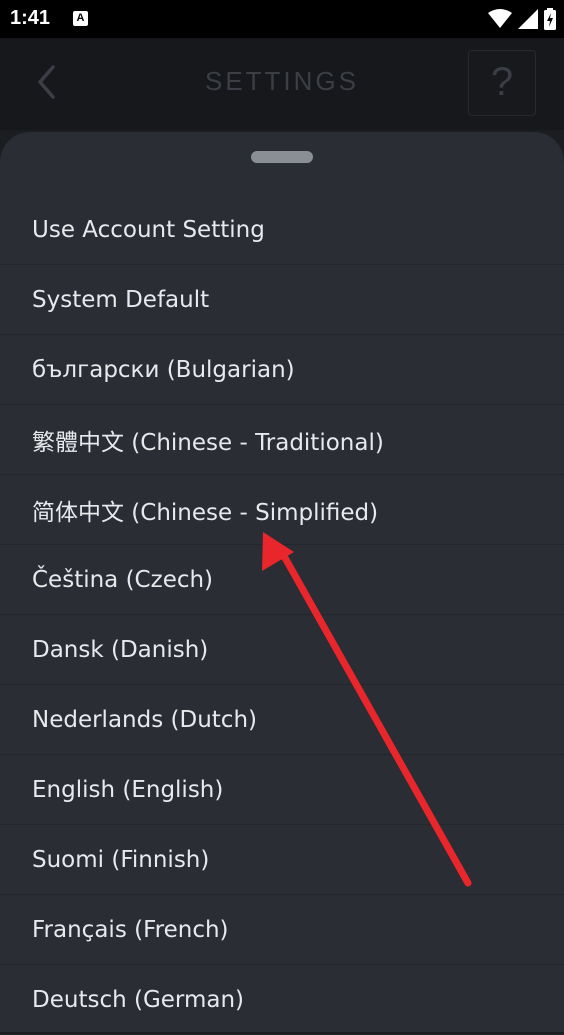 The image size is (564, 1035). What do you see at coordinates (500, 18) in the screenshot?
I see `wifi-icon` at bounding box center [500, 18].